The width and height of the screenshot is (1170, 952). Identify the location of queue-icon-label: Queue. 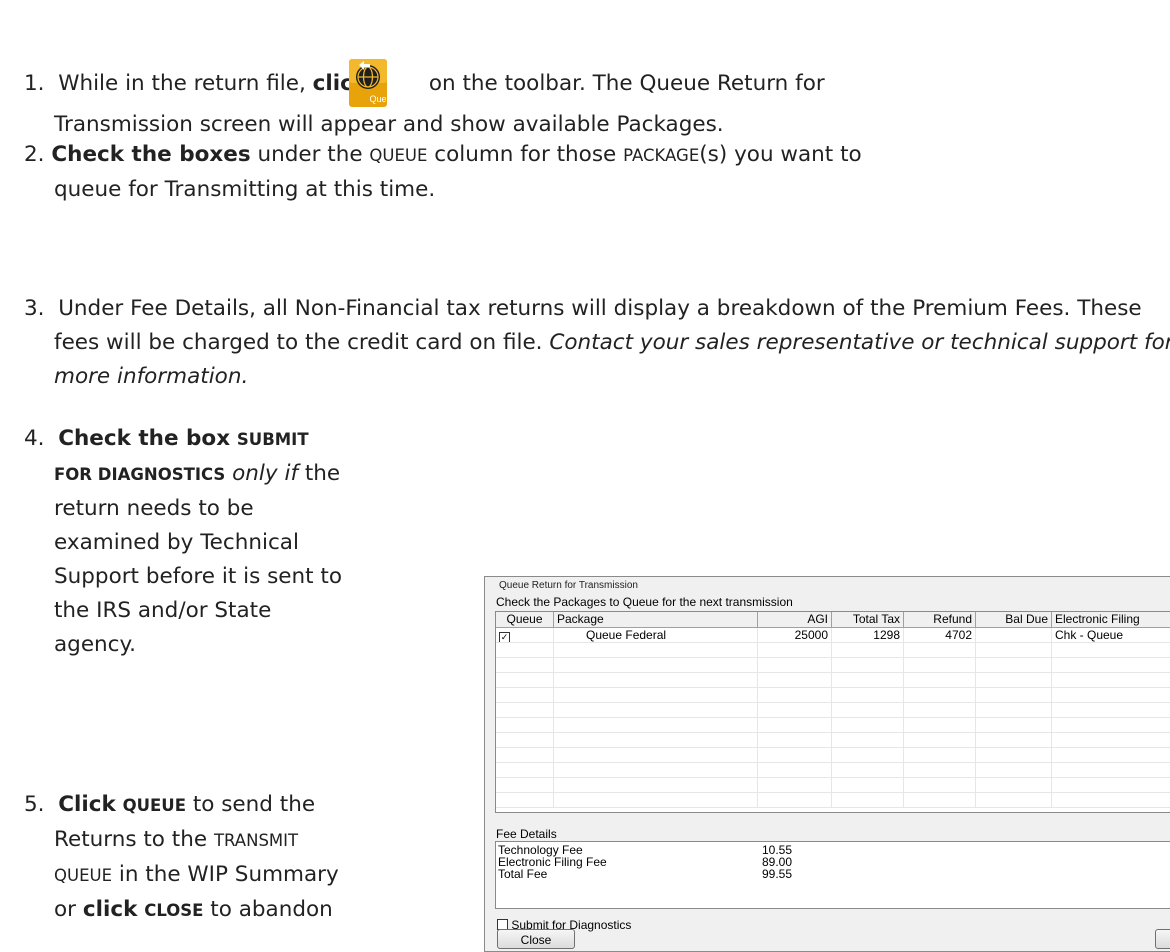
(383, 99).